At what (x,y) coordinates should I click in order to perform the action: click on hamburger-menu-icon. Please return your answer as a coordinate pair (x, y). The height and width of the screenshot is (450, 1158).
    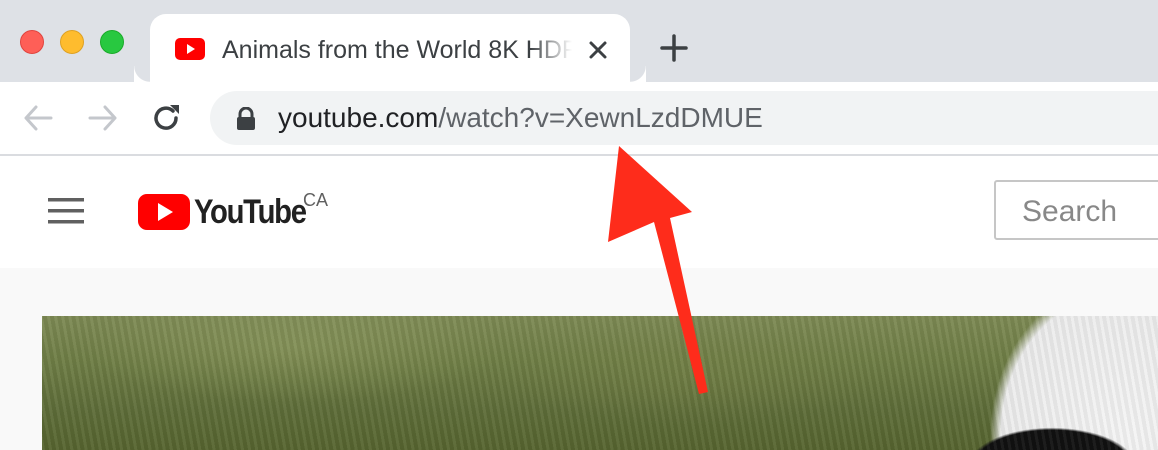
    Looking at the image, I should click on (66, 211).